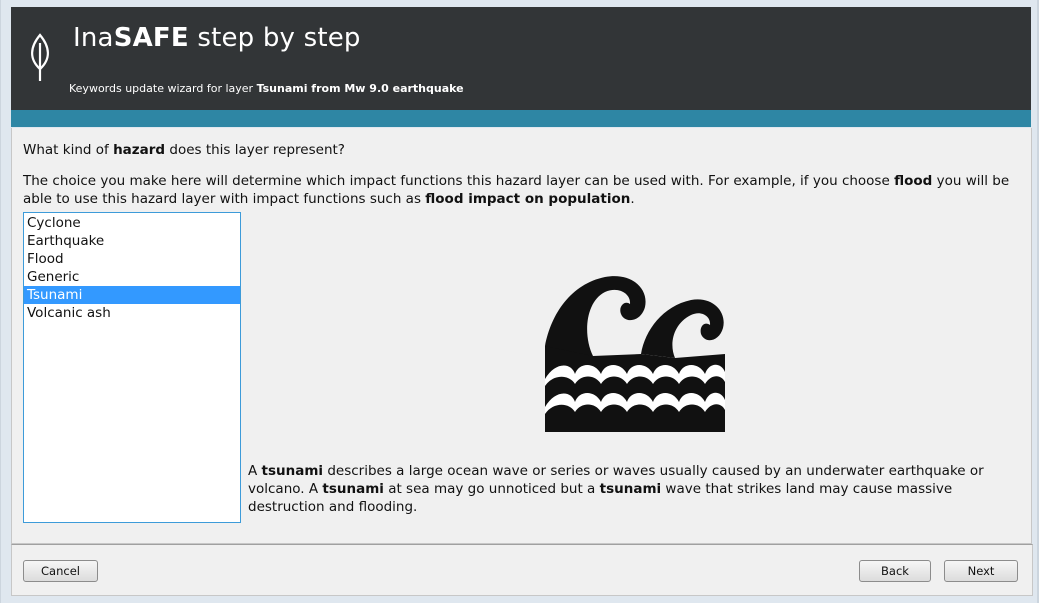  I want to click on app-title: InaSAFE step by step, so click(217, 38).